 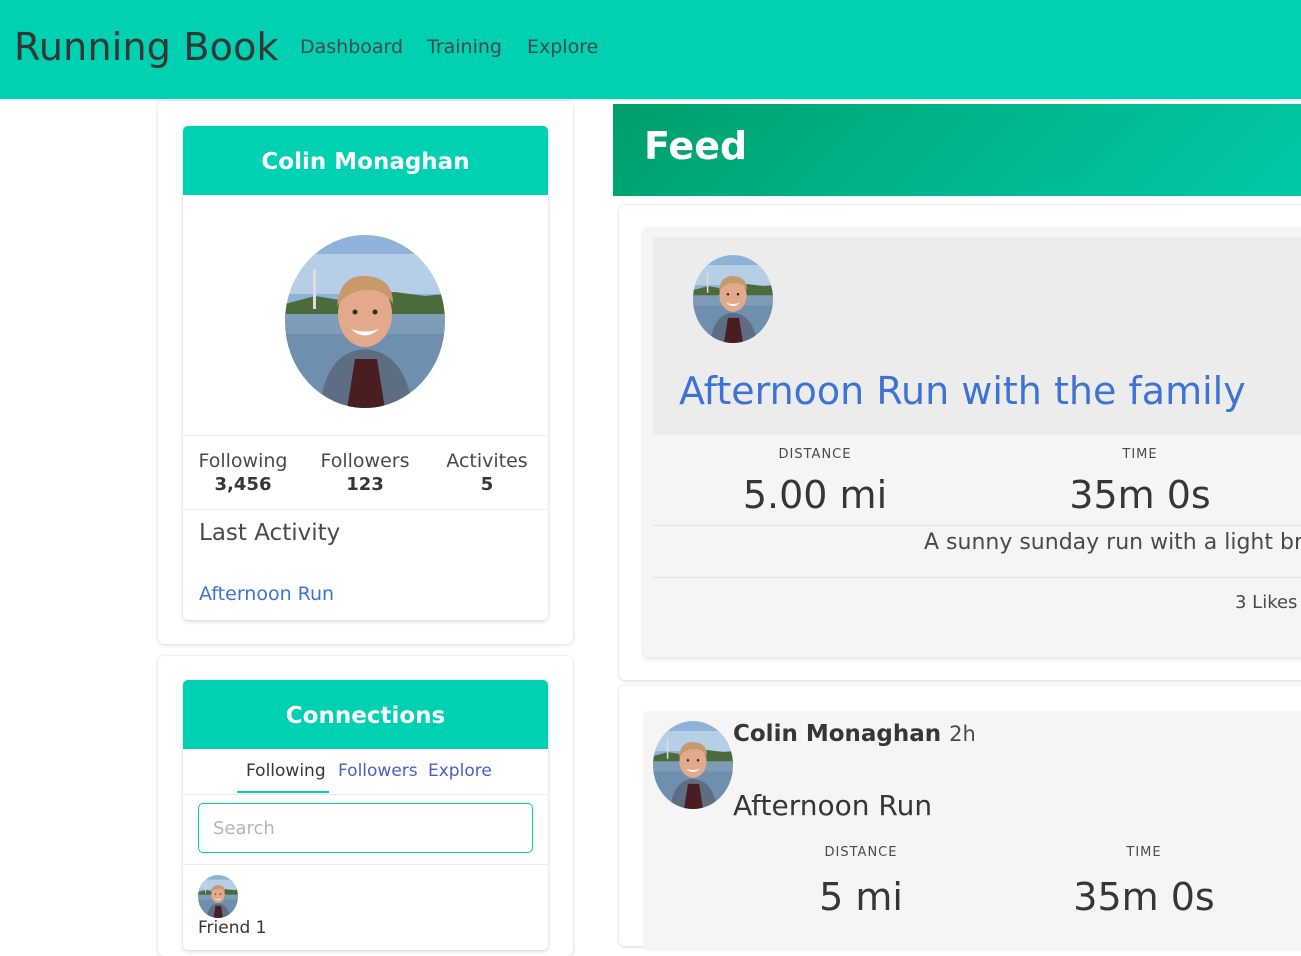 I want to click on friend-avatar, so click(x=218, y=896).